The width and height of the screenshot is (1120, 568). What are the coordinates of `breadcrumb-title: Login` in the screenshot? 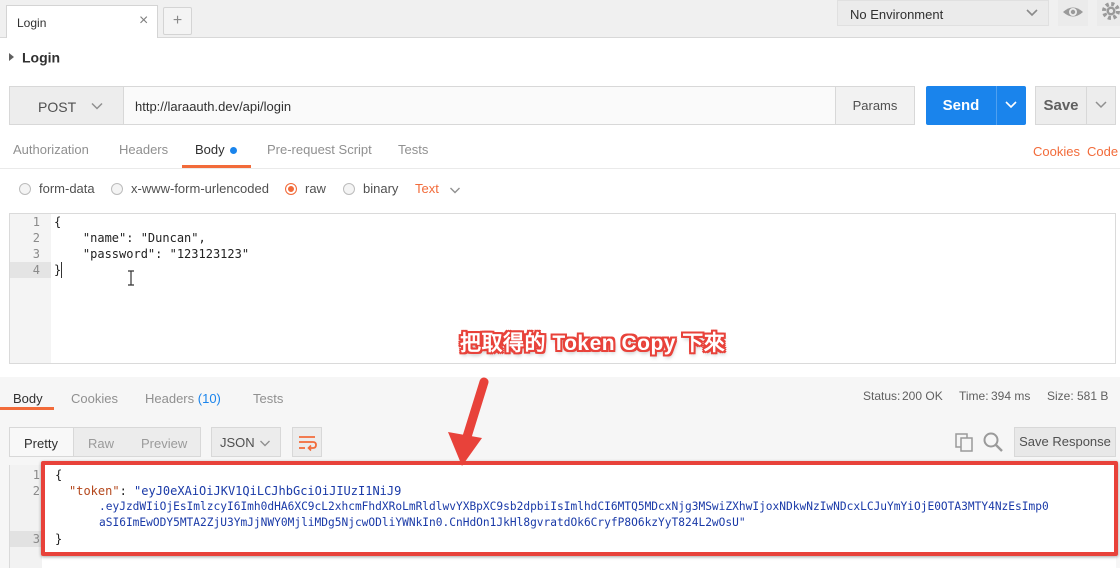 It's located at (41, 57).